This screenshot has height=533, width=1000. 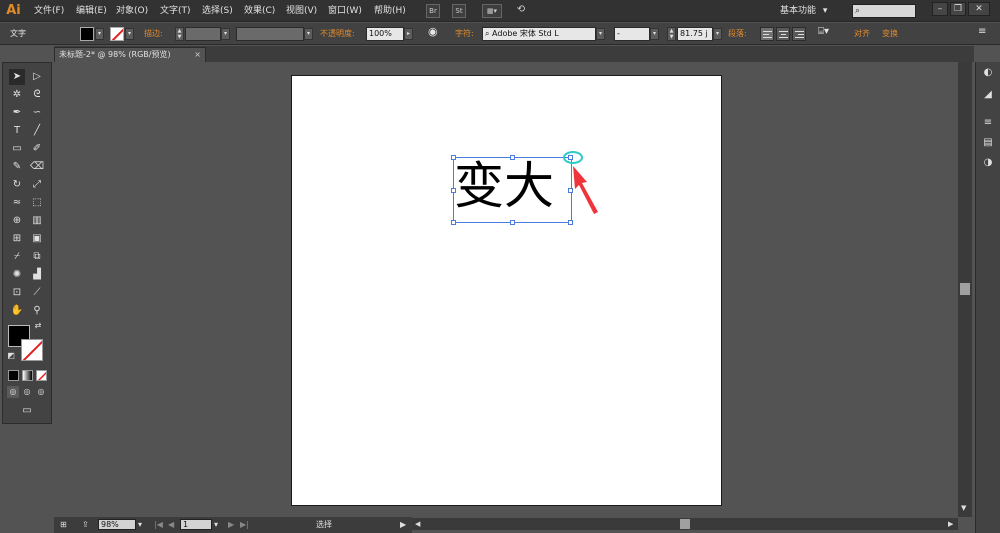 I want to click on align-panel-link: 对齐, so click(x=862, y=34).